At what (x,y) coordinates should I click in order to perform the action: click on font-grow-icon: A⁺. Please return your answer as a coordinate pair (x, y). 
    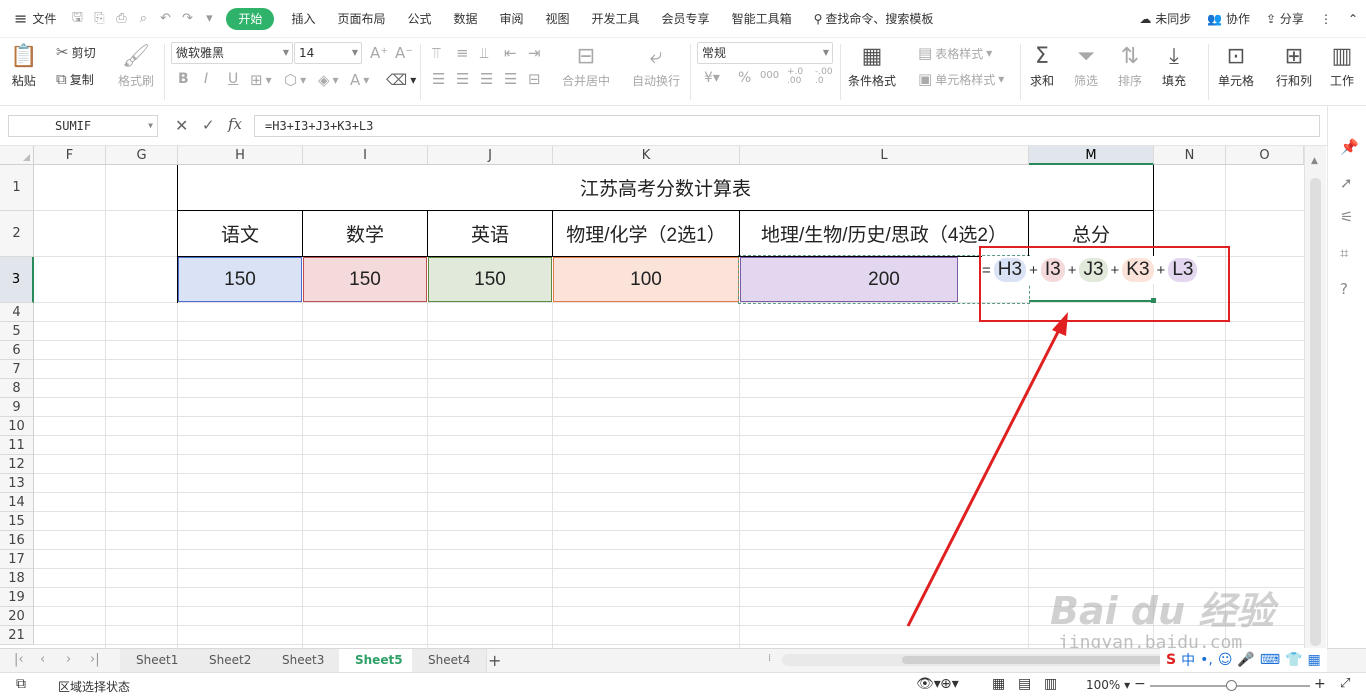
    Looking at the image, I should click on (379, 53).